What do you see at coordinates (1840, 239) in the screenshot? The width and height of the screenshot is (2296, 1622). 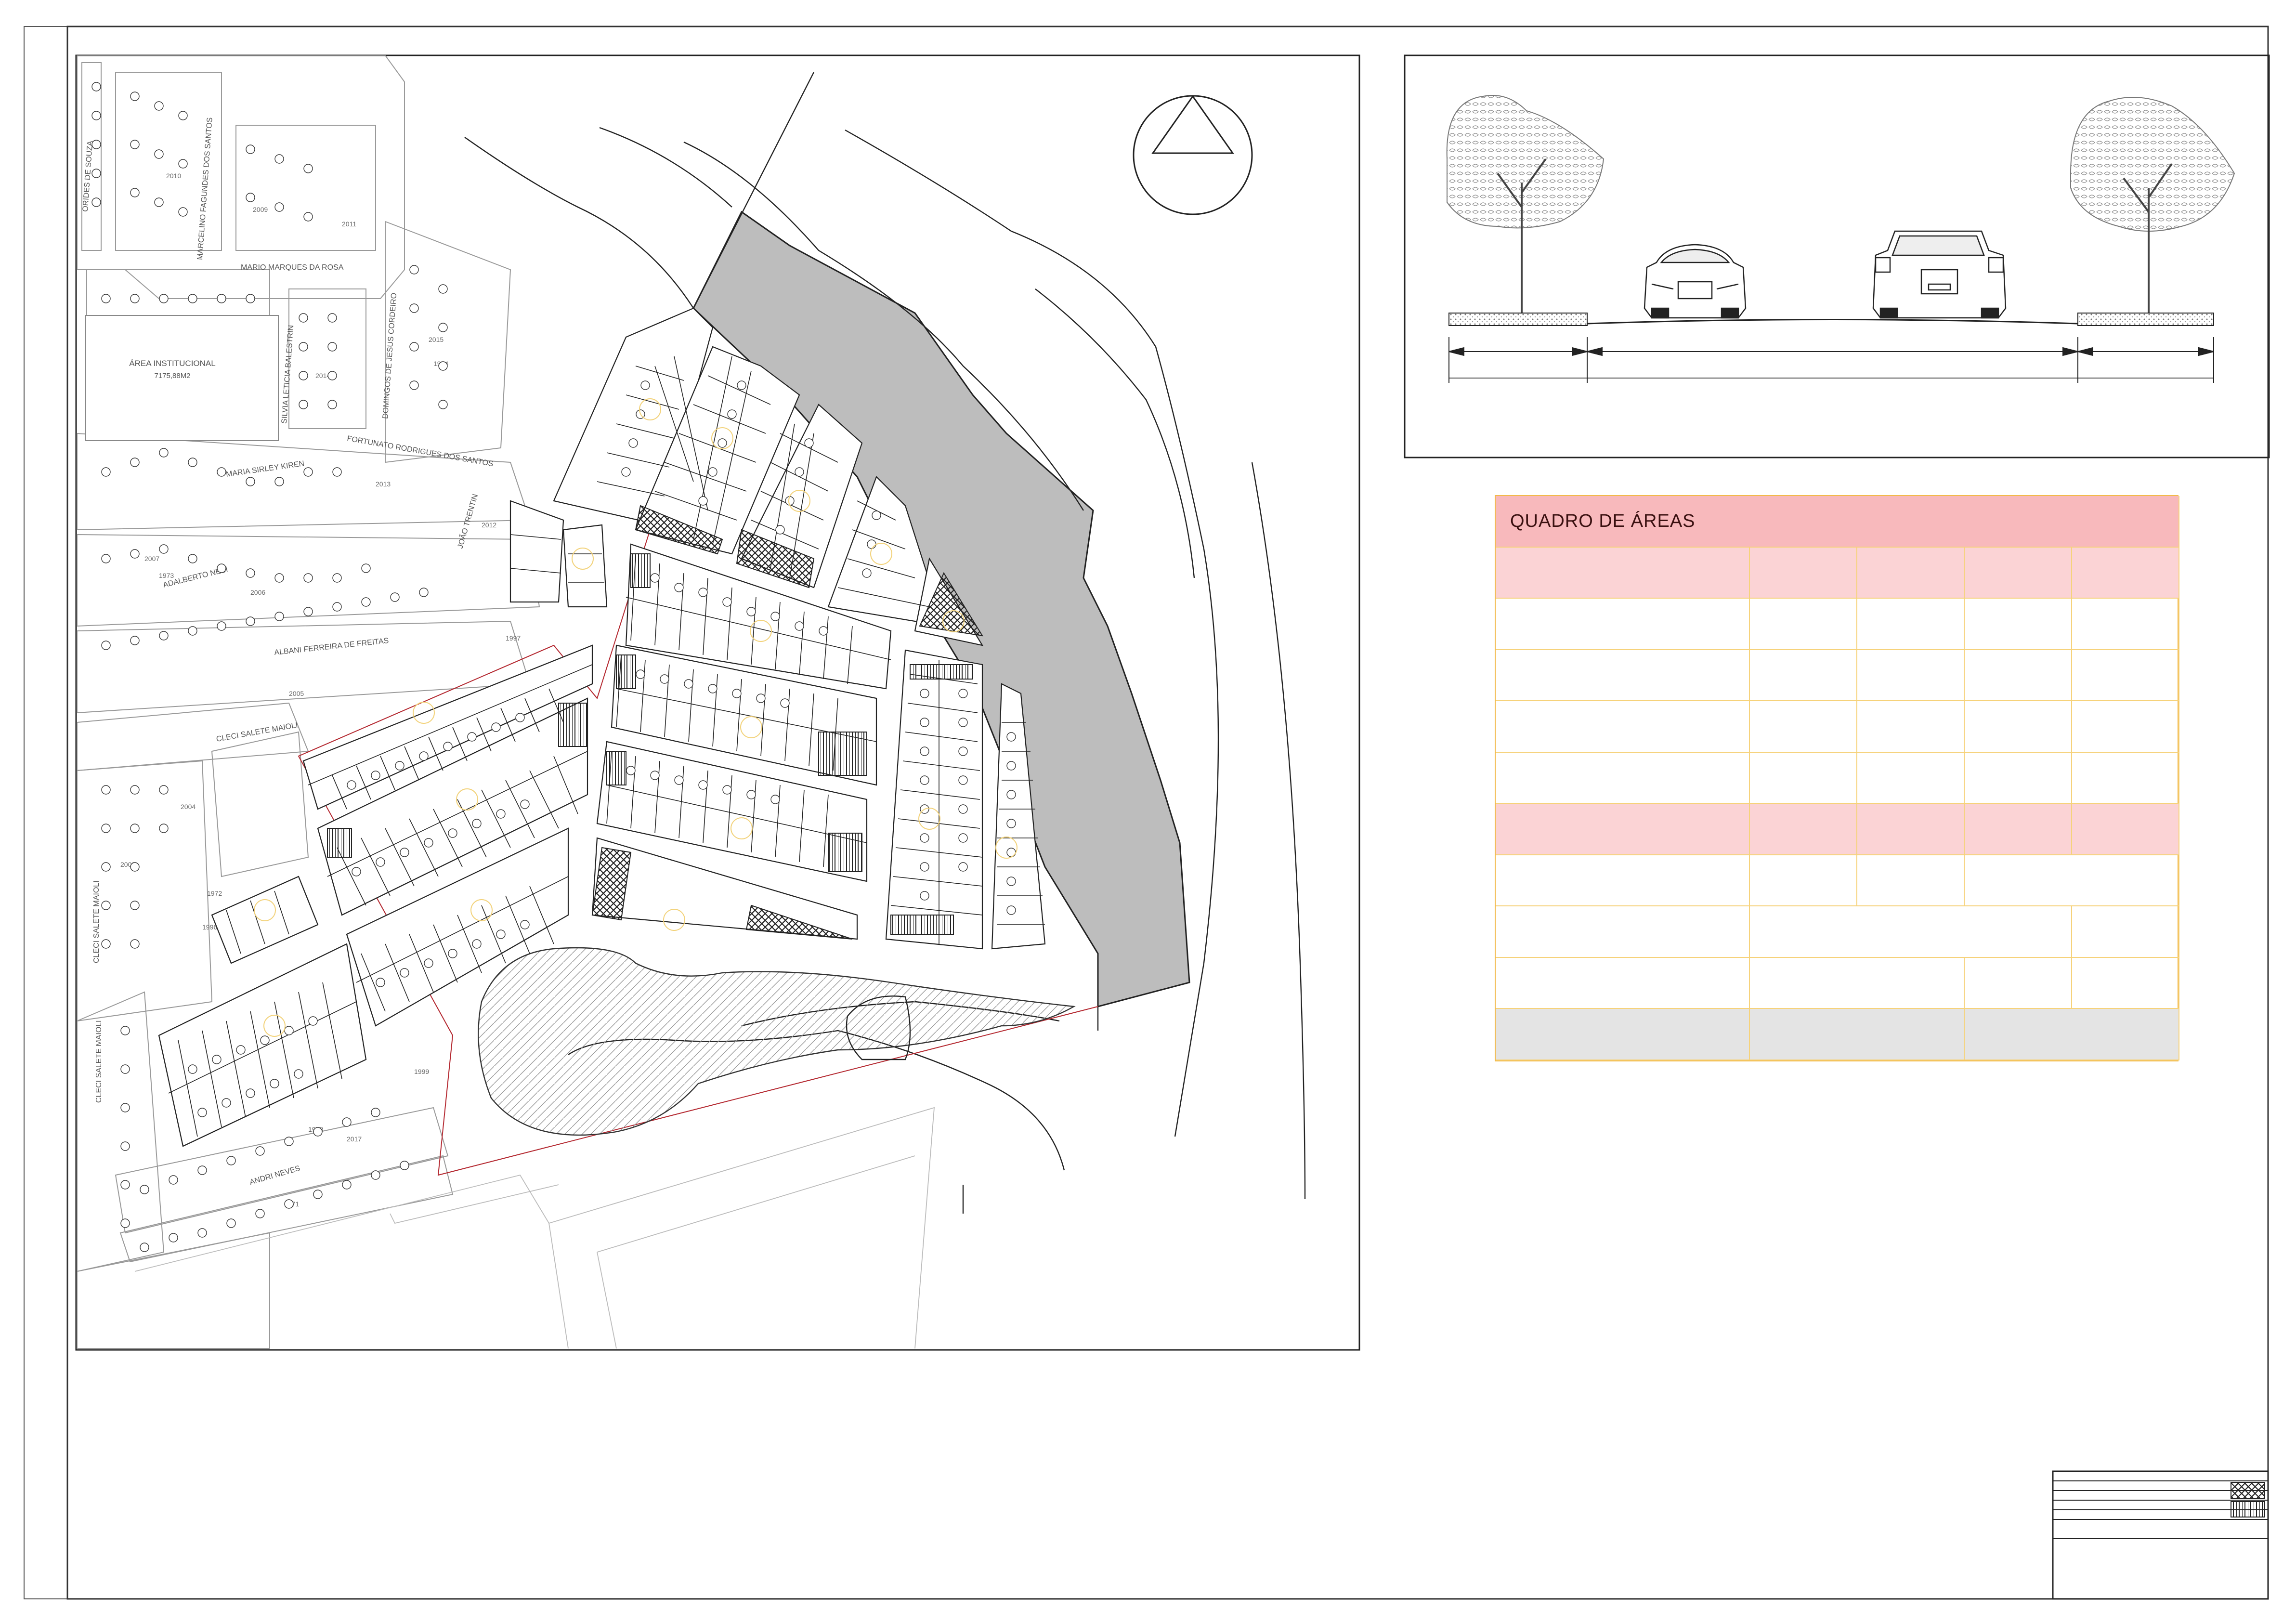 I see `road-cross-section` at bounding box center [1840, 239].